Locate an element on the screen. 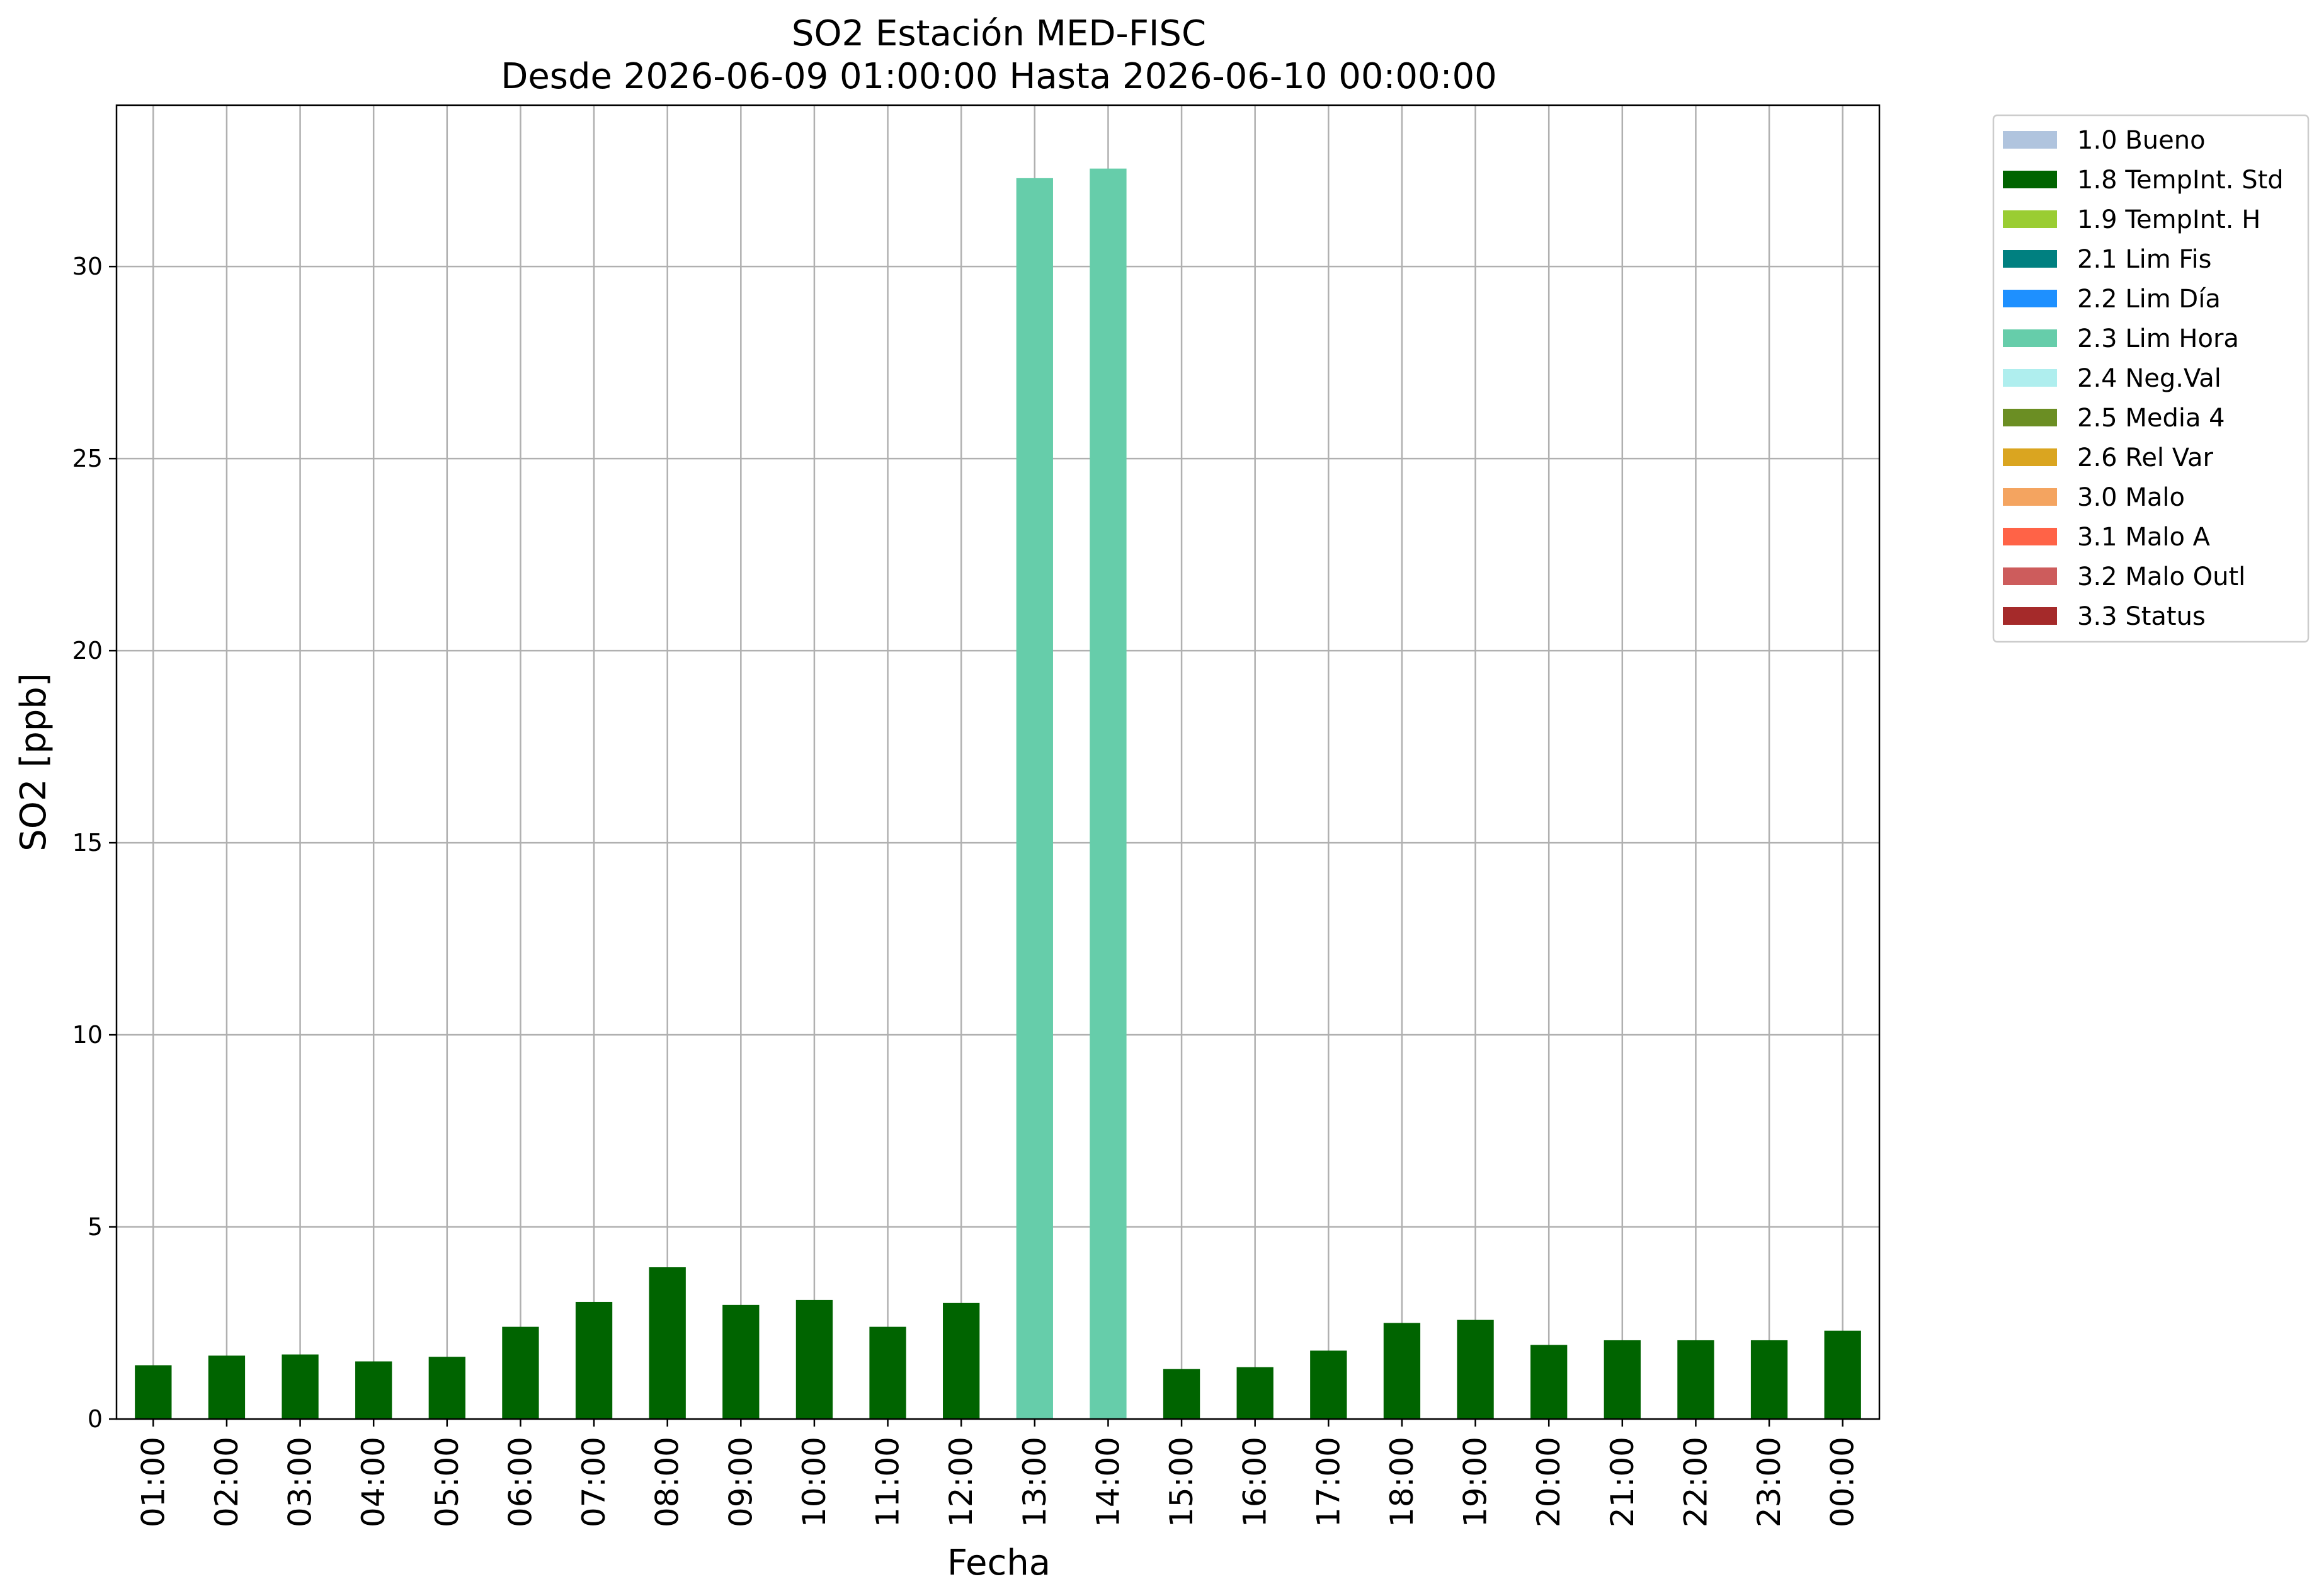  x-tick-label: 13:00 is located at coordinates (1035, 1482).